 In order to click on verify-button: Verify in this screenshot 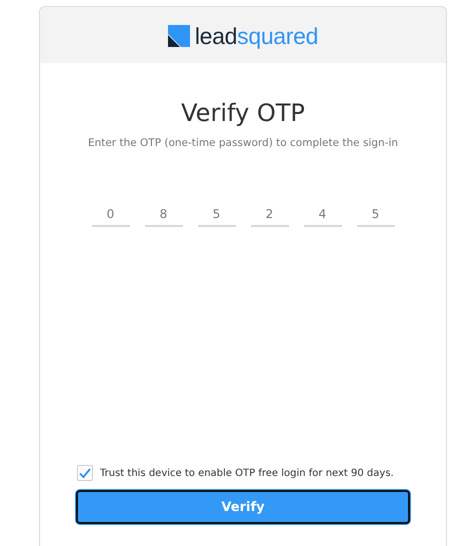, I will do `click(243, 507)`.